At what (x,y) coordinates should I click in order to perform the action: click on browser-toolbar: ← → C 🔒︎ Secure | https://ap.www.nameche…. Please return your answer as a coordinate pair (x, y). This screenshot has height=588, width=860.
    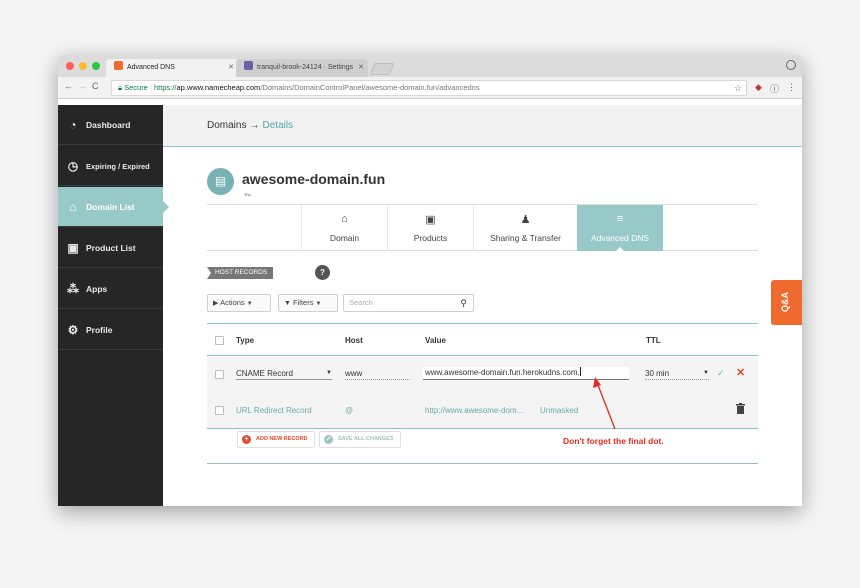
    Looking at the image, I should click on (430, 88).